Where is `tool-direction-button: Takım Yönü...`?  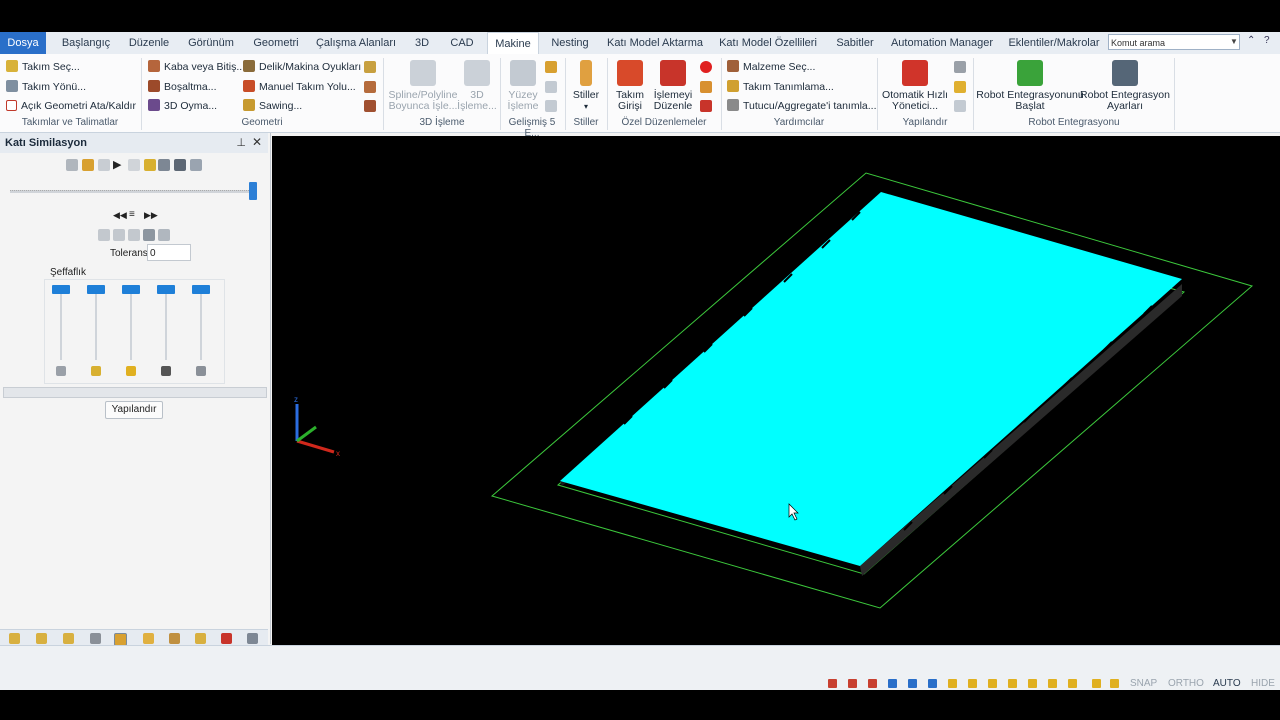
tool-direction-button: Takım Yönü... is located at coordinates (46, 87).